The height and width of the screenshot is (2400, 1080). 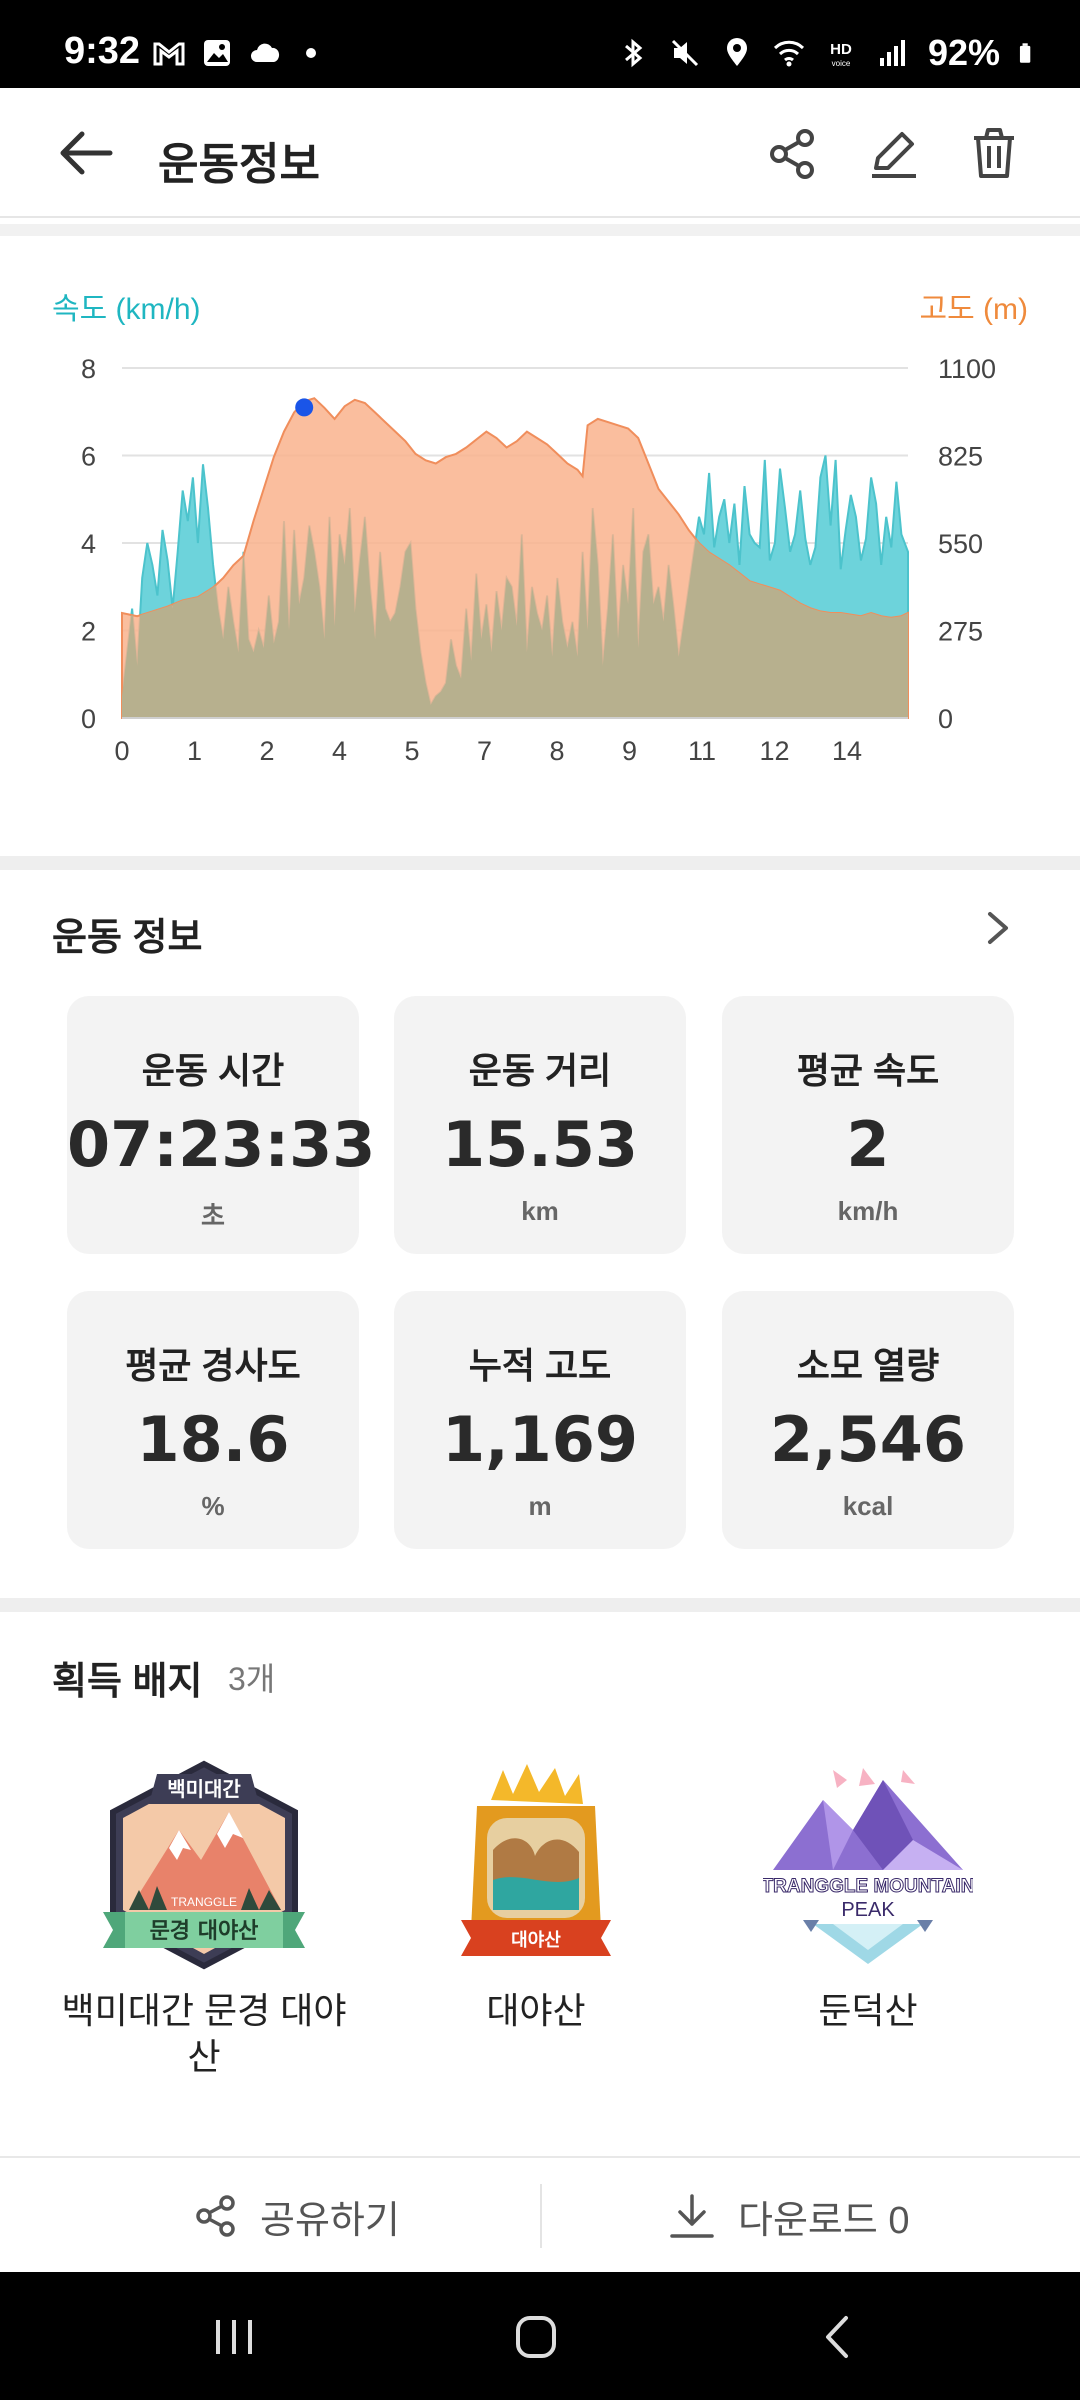 What do you see at coordinates (536, 2010) in the screenshot?
I see `badge-name: 대야산` at bounding box center [536, 2010].